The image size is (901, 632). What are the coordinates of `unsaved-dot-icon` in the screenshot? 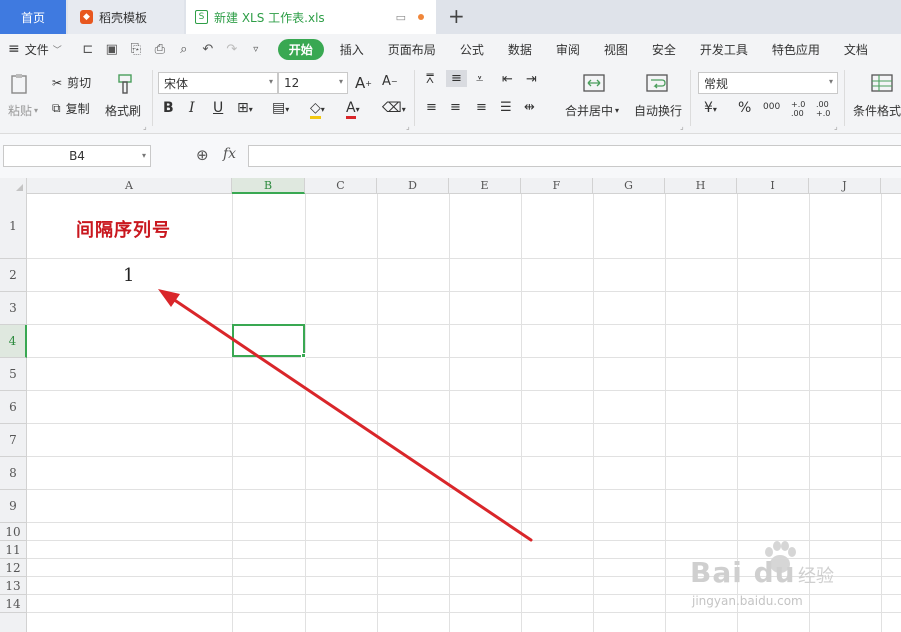 It's located at (421, 17).